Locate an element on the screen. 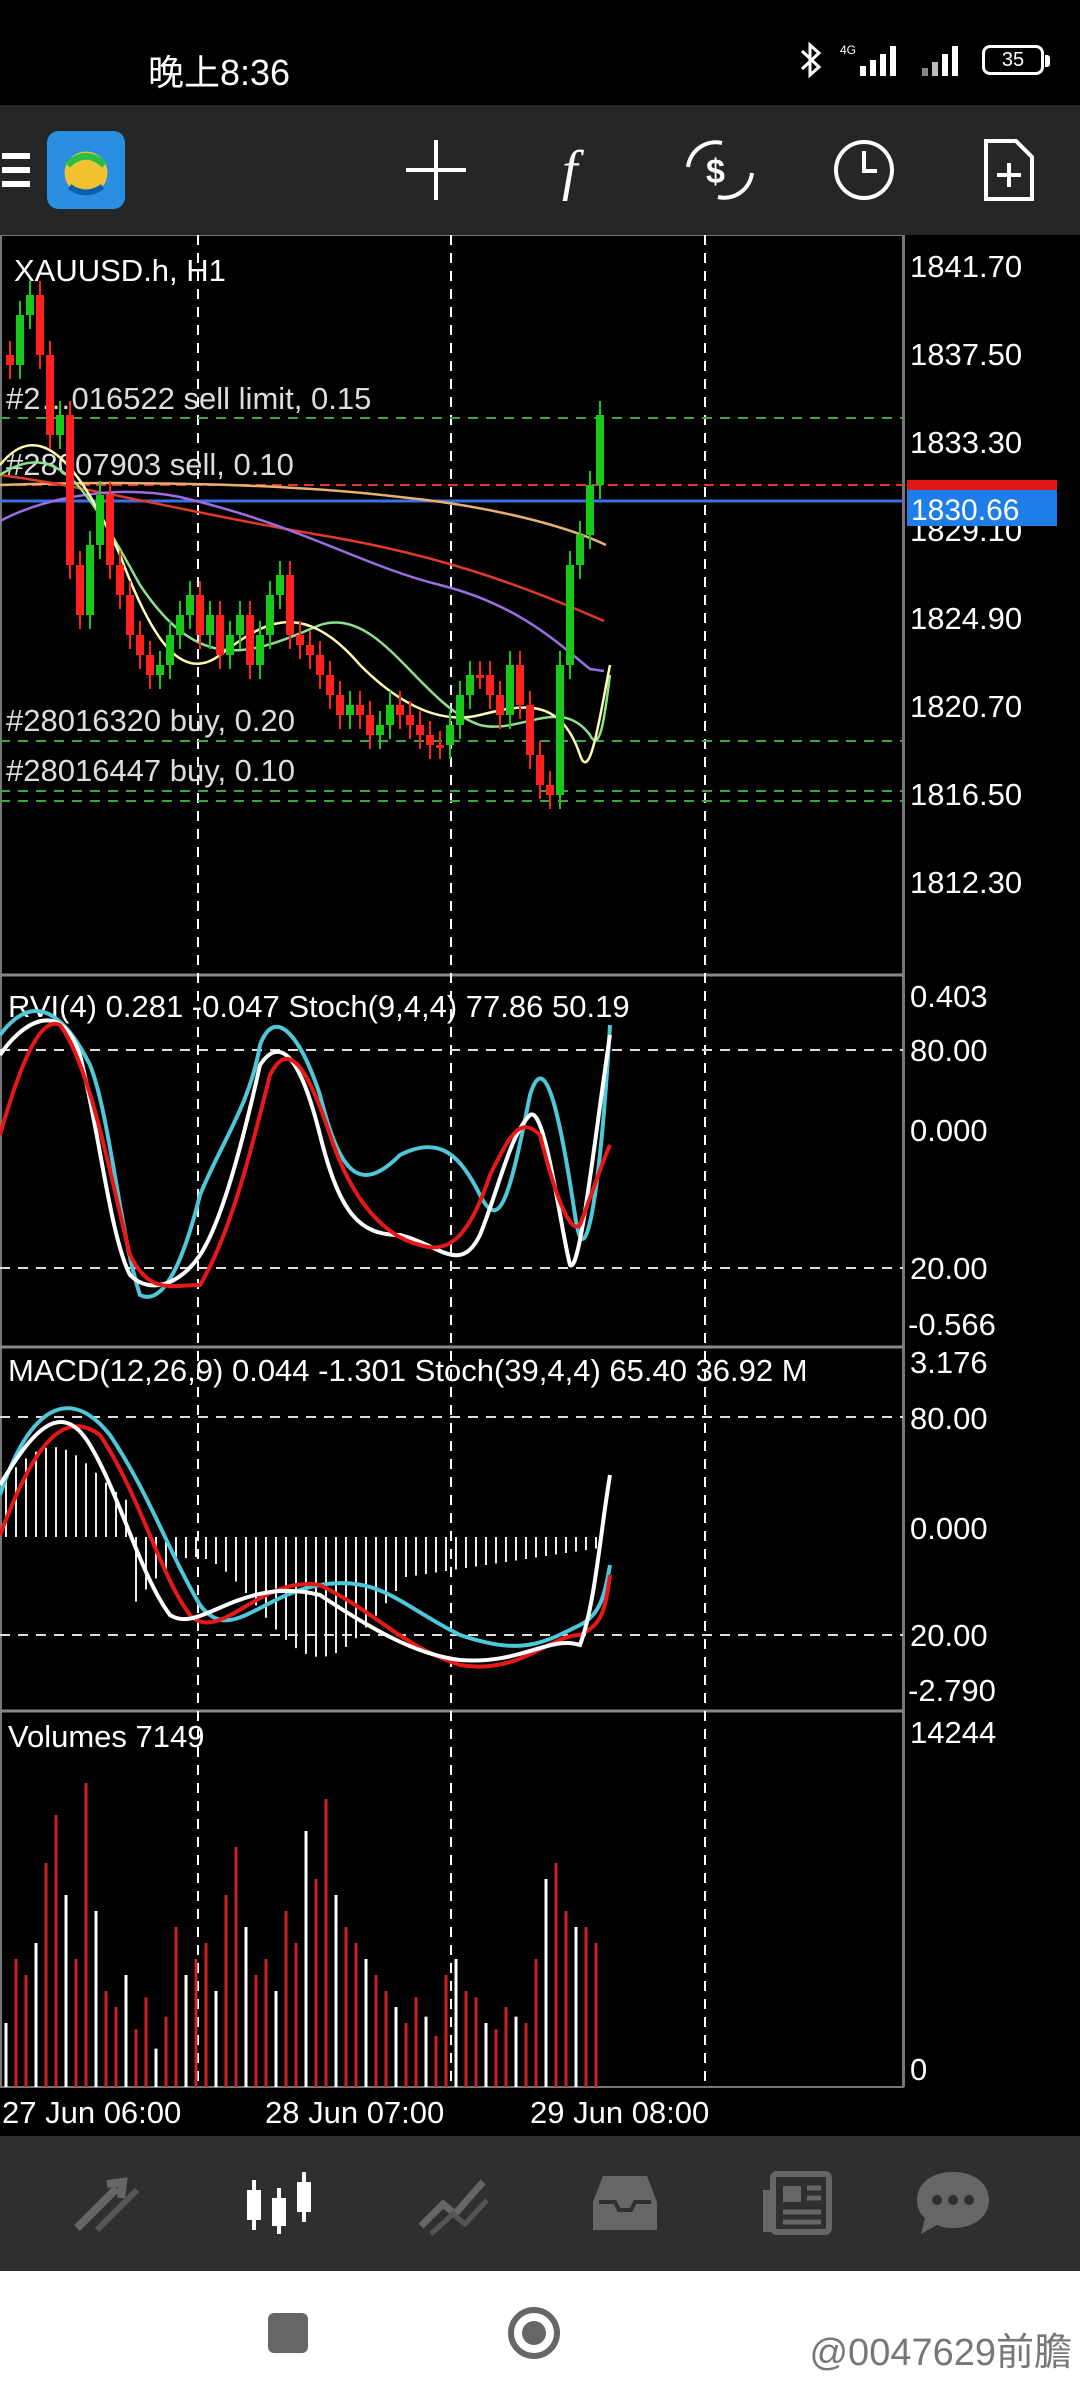 The image size is (1080, 2400). rvi-label: 0.403 is located at coordinates (949, 996).